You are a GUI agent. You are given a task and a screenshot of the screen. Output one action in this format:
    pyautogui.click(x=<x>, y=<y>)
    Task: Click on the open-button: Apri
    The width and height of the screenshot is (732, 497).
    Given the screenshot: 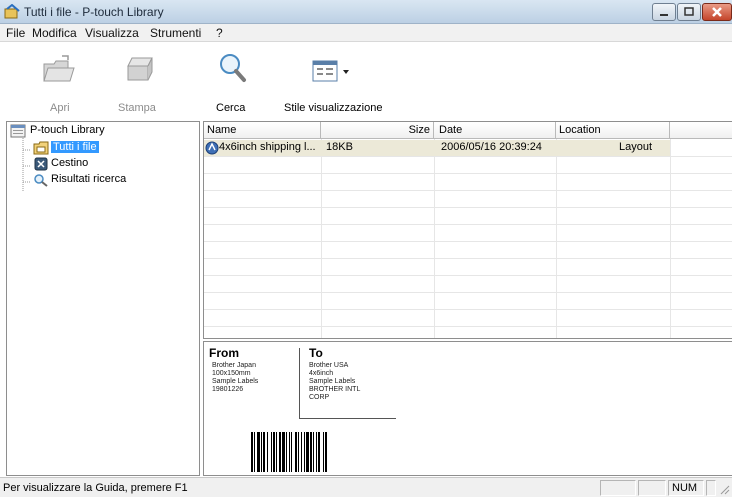 What is the action you would take?
    pyautogui.click(x=65, y=81)
    